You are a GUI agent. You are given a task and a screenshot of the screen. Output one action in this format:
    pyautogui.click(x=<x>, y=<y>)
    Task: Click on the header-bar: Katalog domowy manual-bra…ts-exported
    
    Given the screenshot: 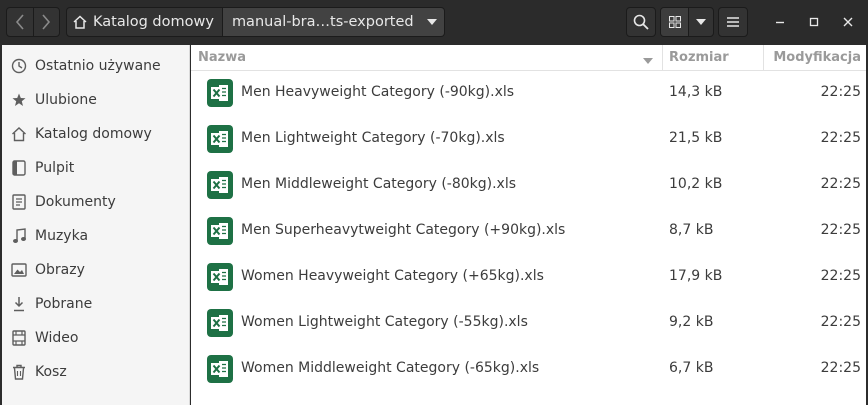 What is the action you would take?
    pyautogui.click(x=434, y=22)
    